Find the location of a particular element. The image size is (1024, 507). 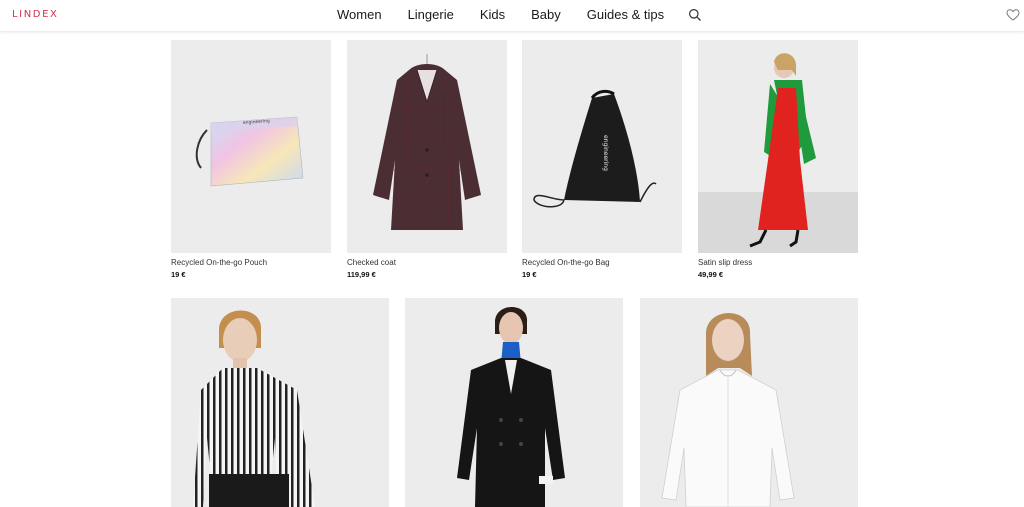

product-card: Checked coat 119,99 € is located at coordinates (427, 160).